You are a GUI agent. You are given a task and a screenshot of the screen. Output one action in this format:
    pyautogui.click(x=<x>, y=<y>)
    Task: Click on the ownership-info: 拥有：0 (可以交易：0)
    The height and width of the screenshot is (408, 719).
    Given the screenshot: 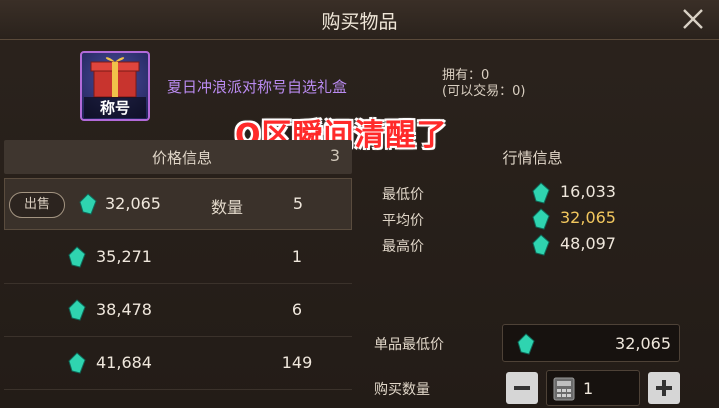 What is the action you would take?
    pyautogui.click(x=483, y=84)
    